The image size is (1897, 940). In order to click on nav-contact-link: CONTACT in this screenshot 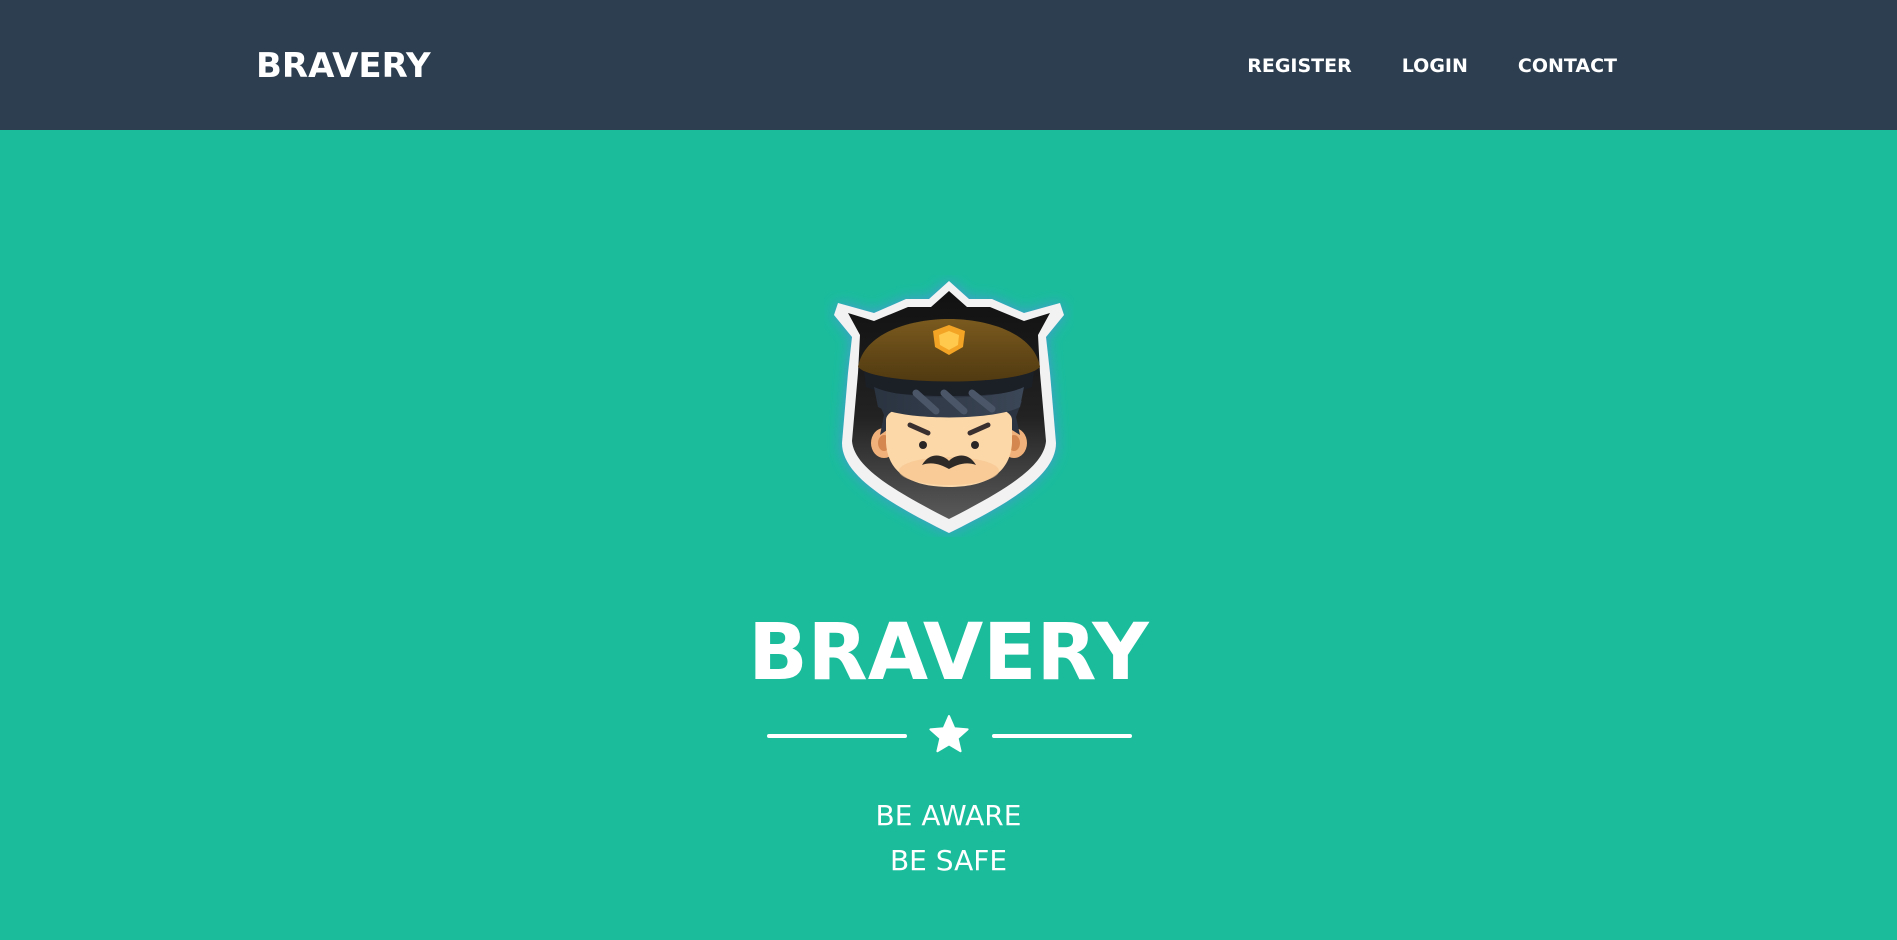, I will do `click(1567, 66)`.